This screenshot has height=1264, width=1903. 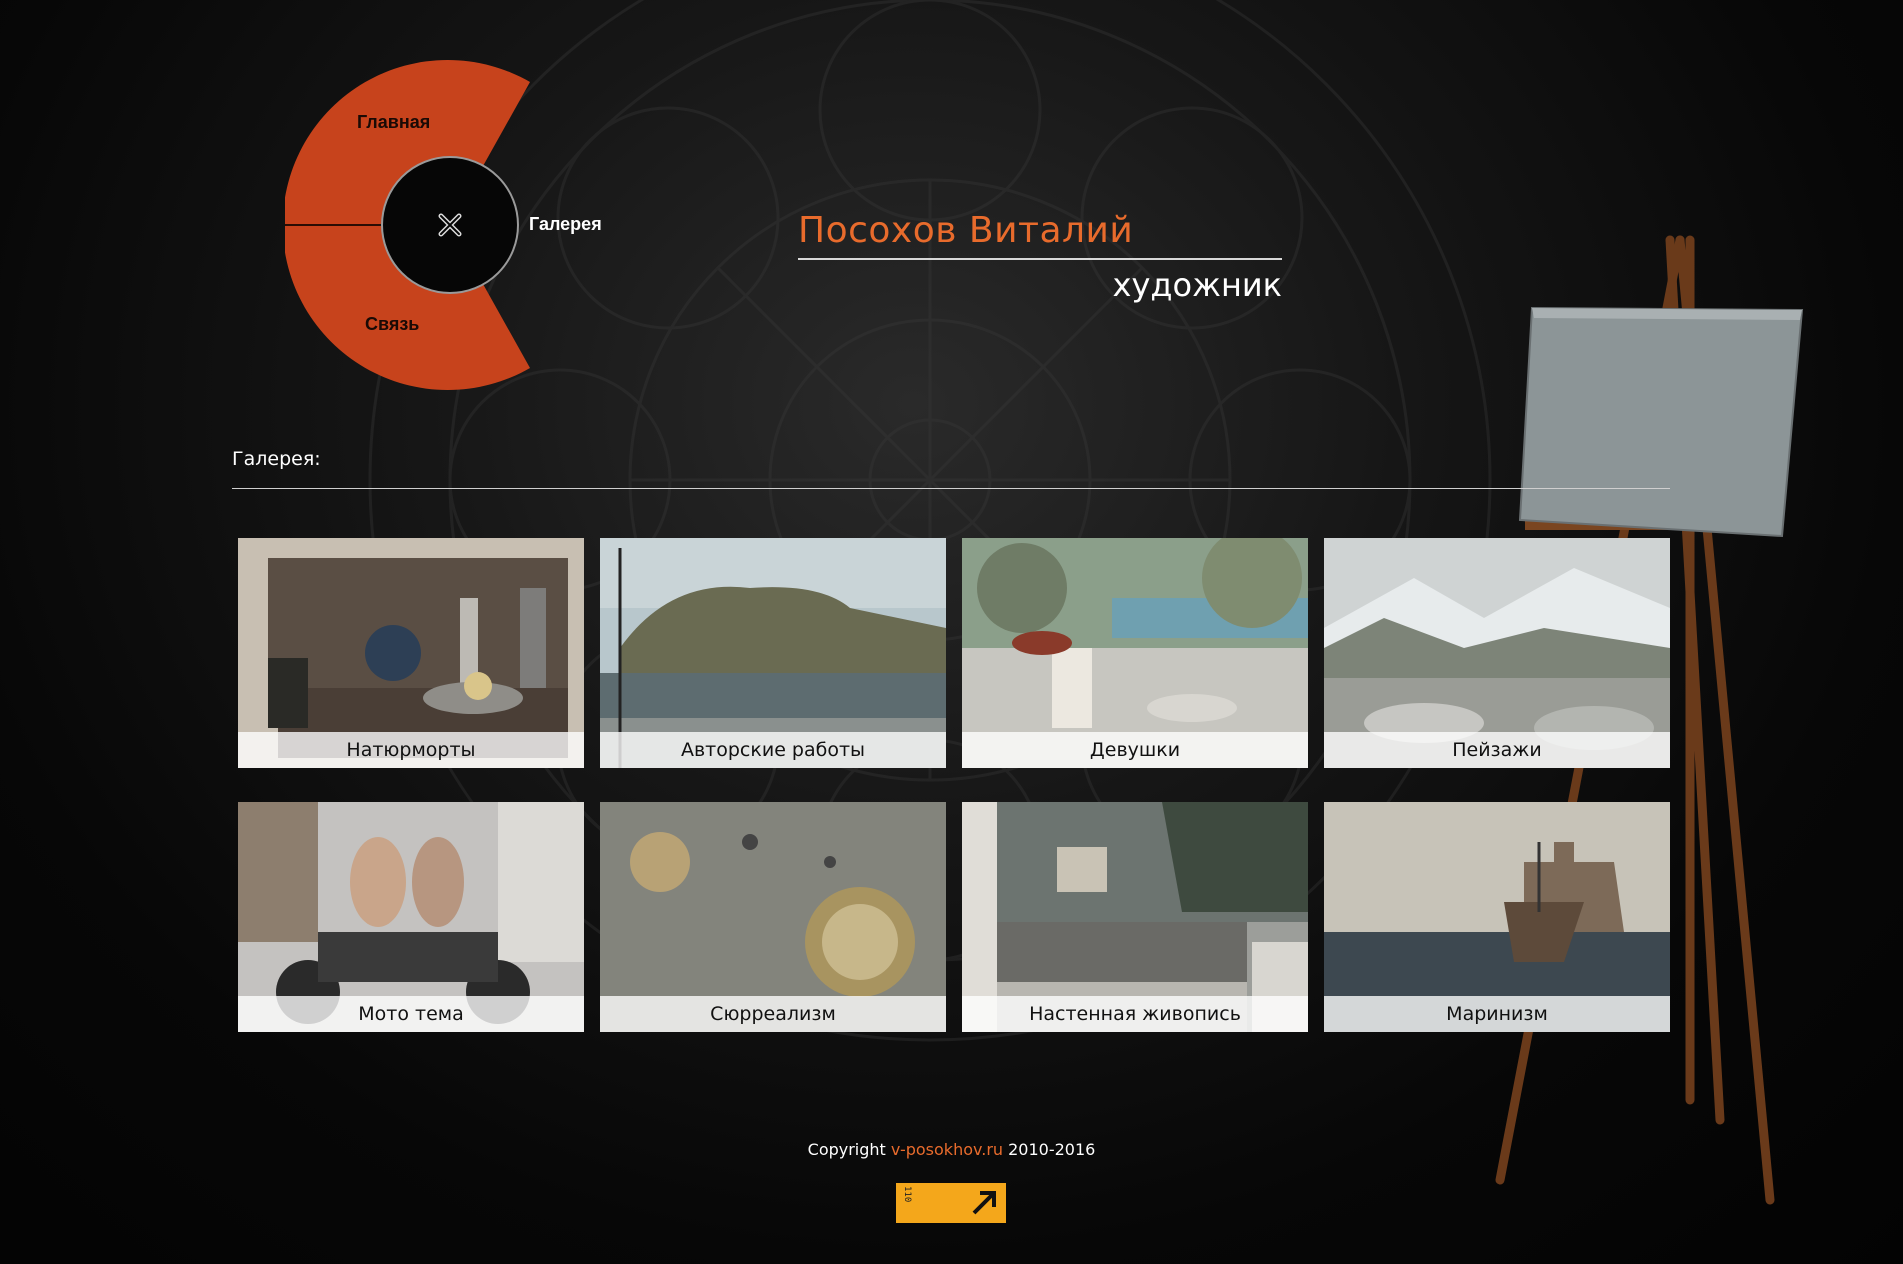 I want to click on artist-name: Посохов Виталий, so click(x=966, y=230).